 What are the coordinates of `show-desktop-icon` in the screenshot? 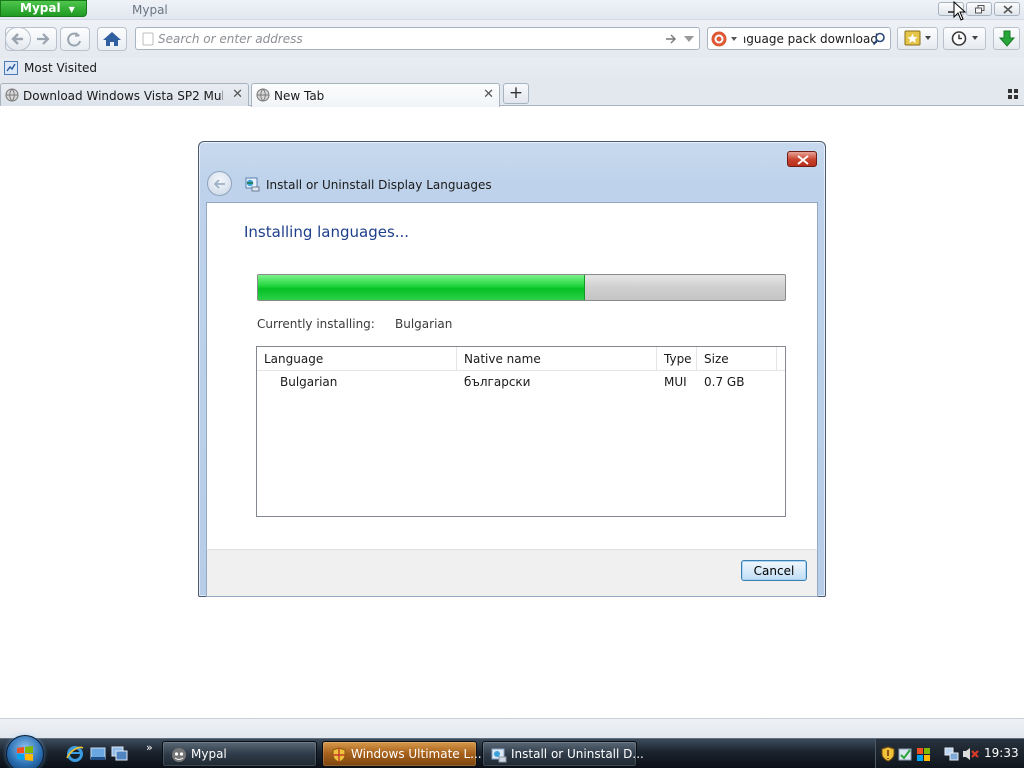 It's located at (98, 754).